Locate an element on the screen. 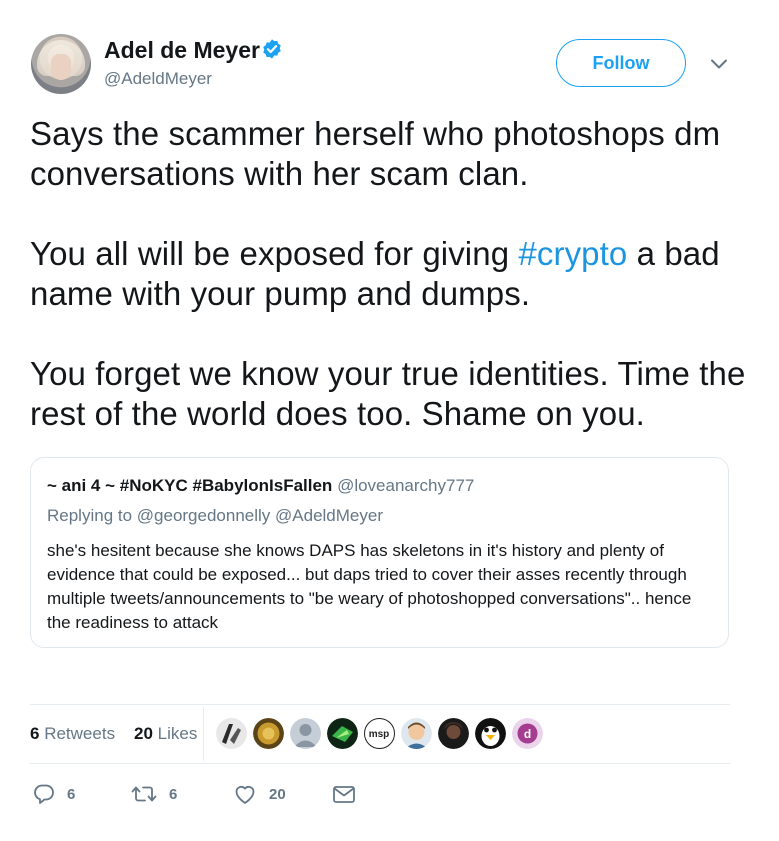  liker-avatar: d is located at coordinates (527, 733).